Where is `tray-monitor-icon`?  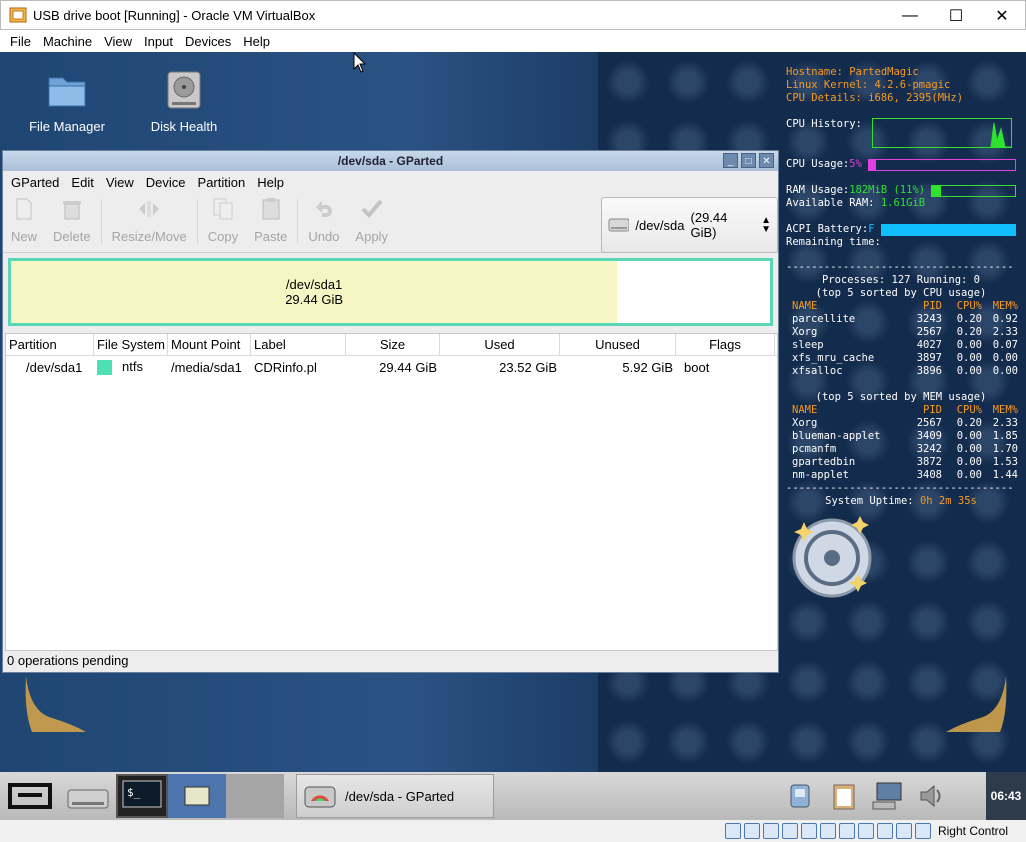 tray-monitor-icon is located at coordinates (888, 796).